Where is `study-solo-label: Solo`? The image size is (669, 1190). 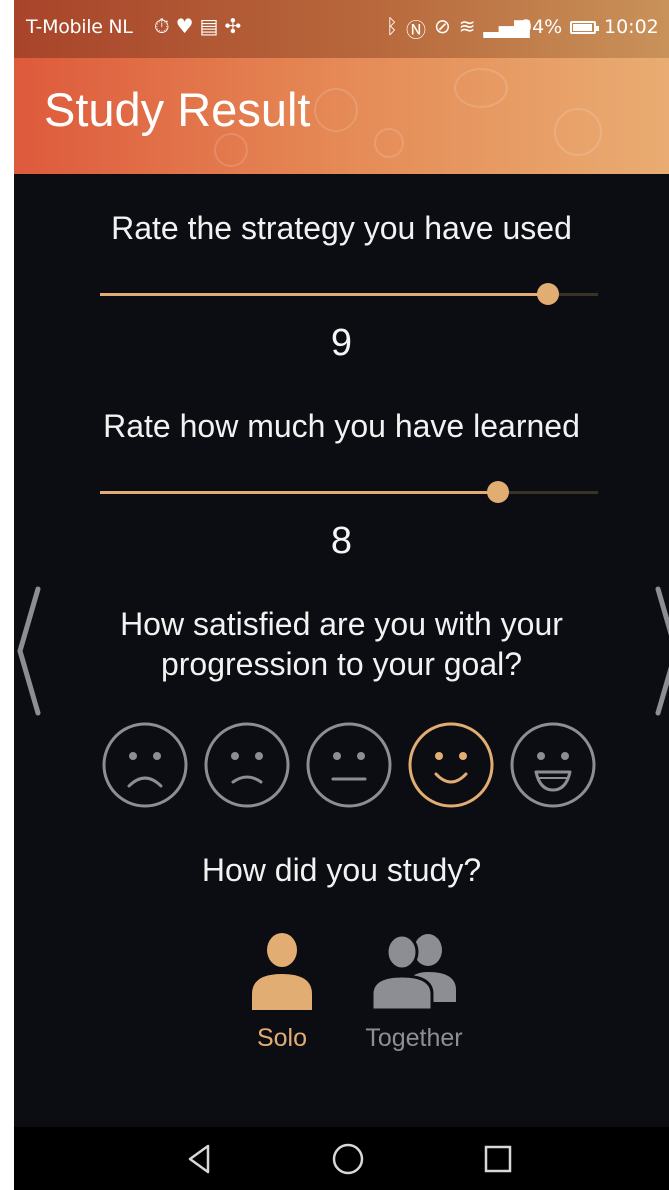 study-solo-label: Solo is located at coordinates (282, 1038).